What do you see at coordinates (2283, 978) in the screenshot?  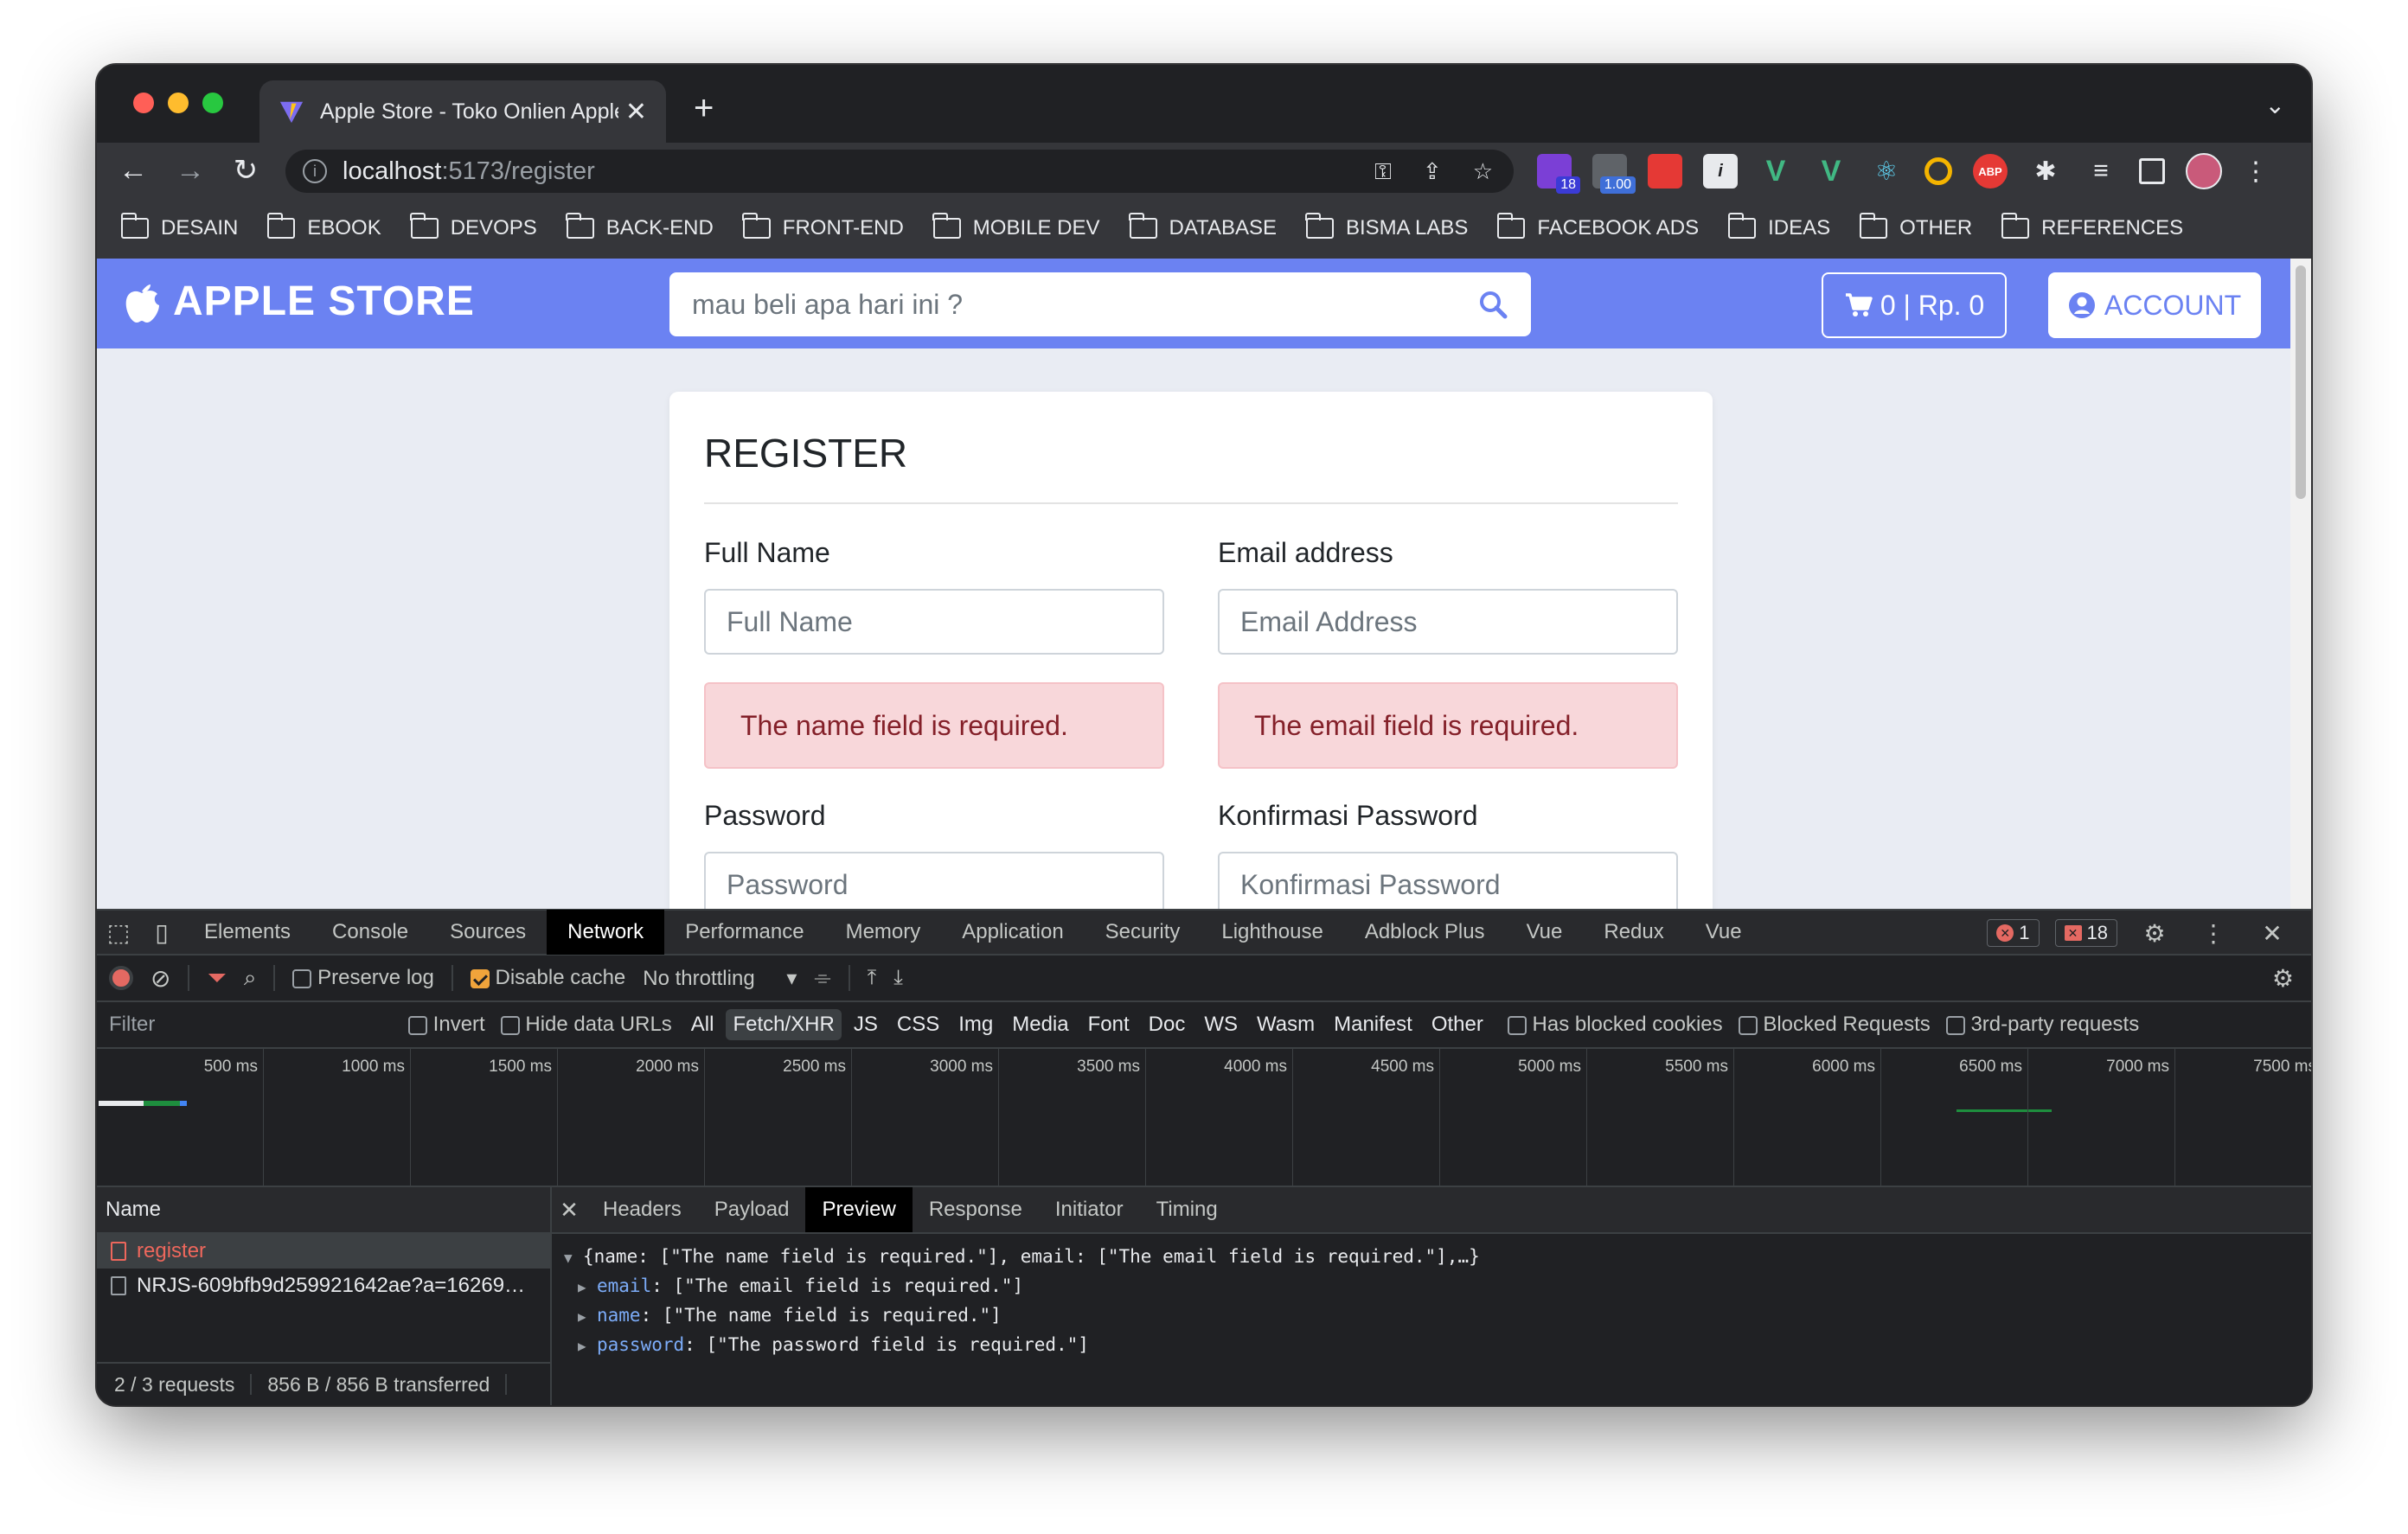 I see `network-settings-gear-icon: ⚙` at bounding box center [2283, 978].